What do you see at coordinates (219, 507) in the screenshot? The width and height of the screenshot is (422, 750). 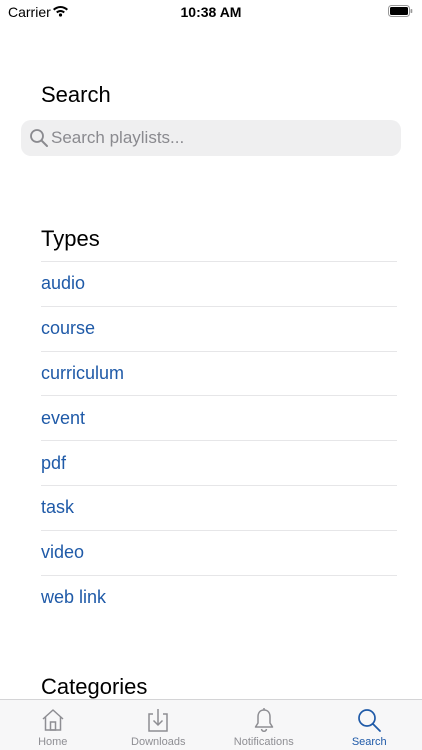 I see `type-item-task: task` at bounding box center [219, 507].